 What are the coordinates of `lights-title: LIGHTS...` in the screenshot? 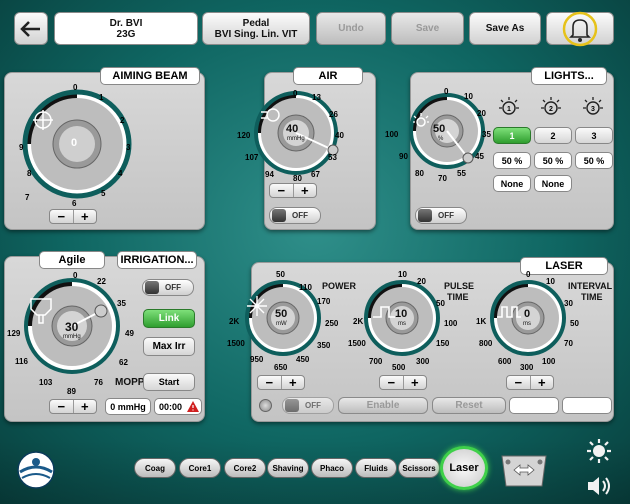 It's located at (569, 76).